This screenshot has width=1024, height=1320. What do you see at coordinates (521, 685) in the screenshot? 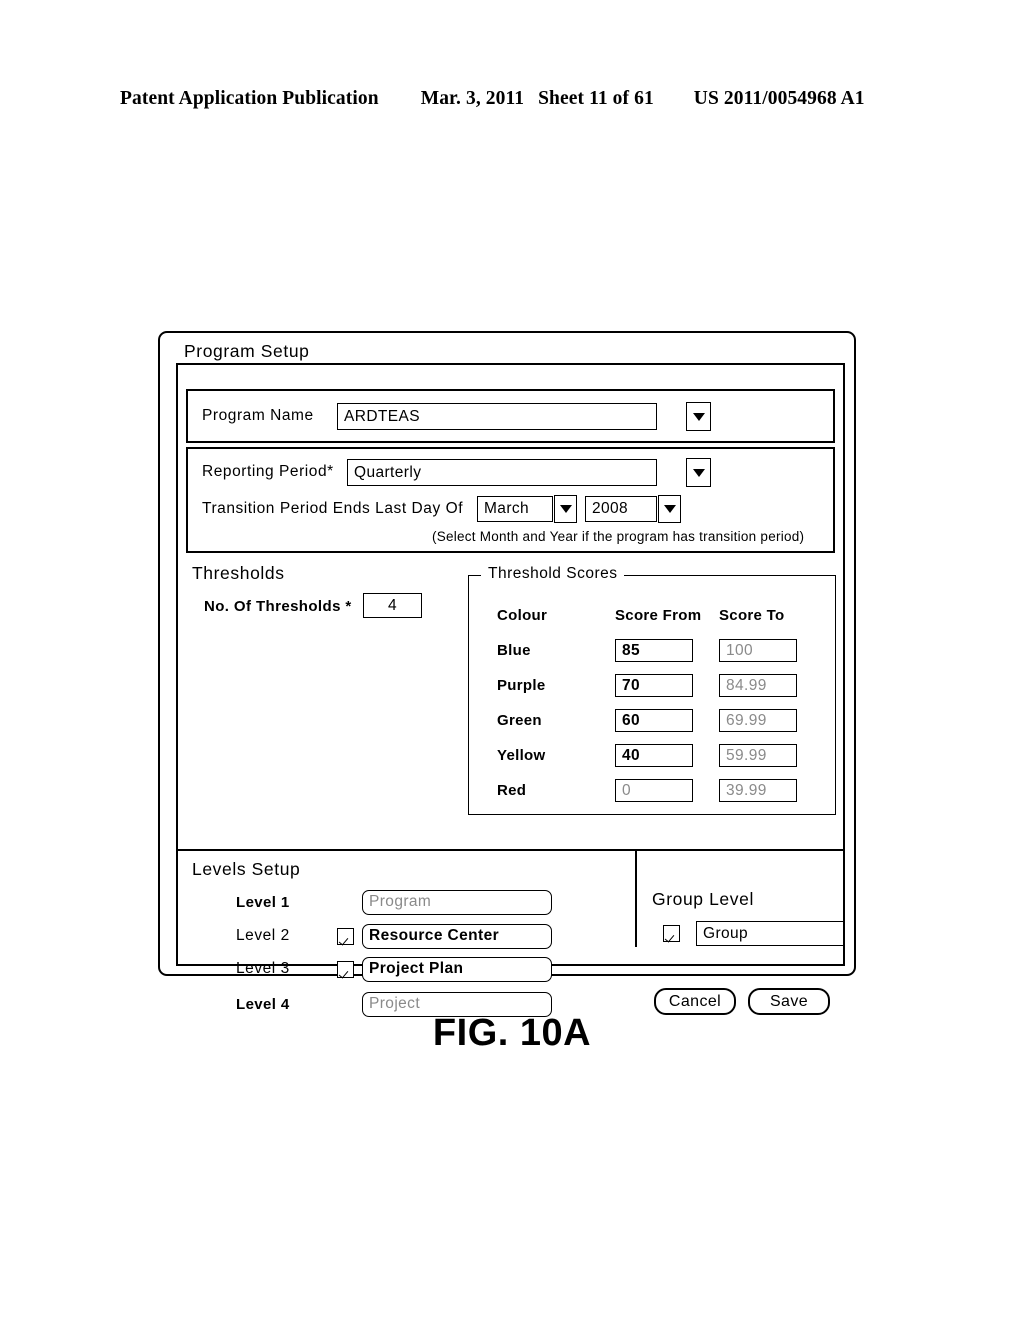
I see `threshold-colour-purple: Purple` at bounding box center [521, 685].